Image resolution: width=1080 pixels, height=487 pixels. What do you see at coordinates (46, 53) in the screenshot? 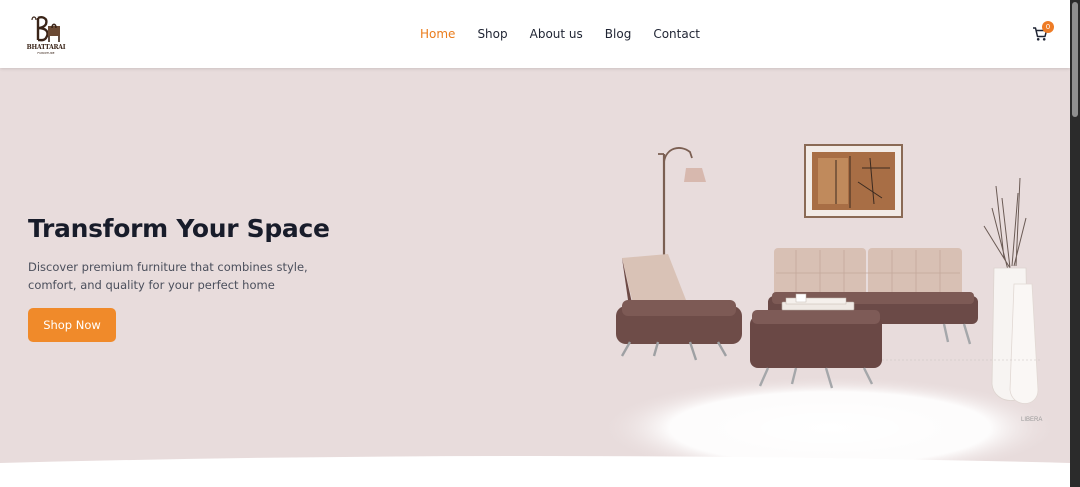
I see `brand-tagline: FURNITURE` at bounding box center [46, 53].